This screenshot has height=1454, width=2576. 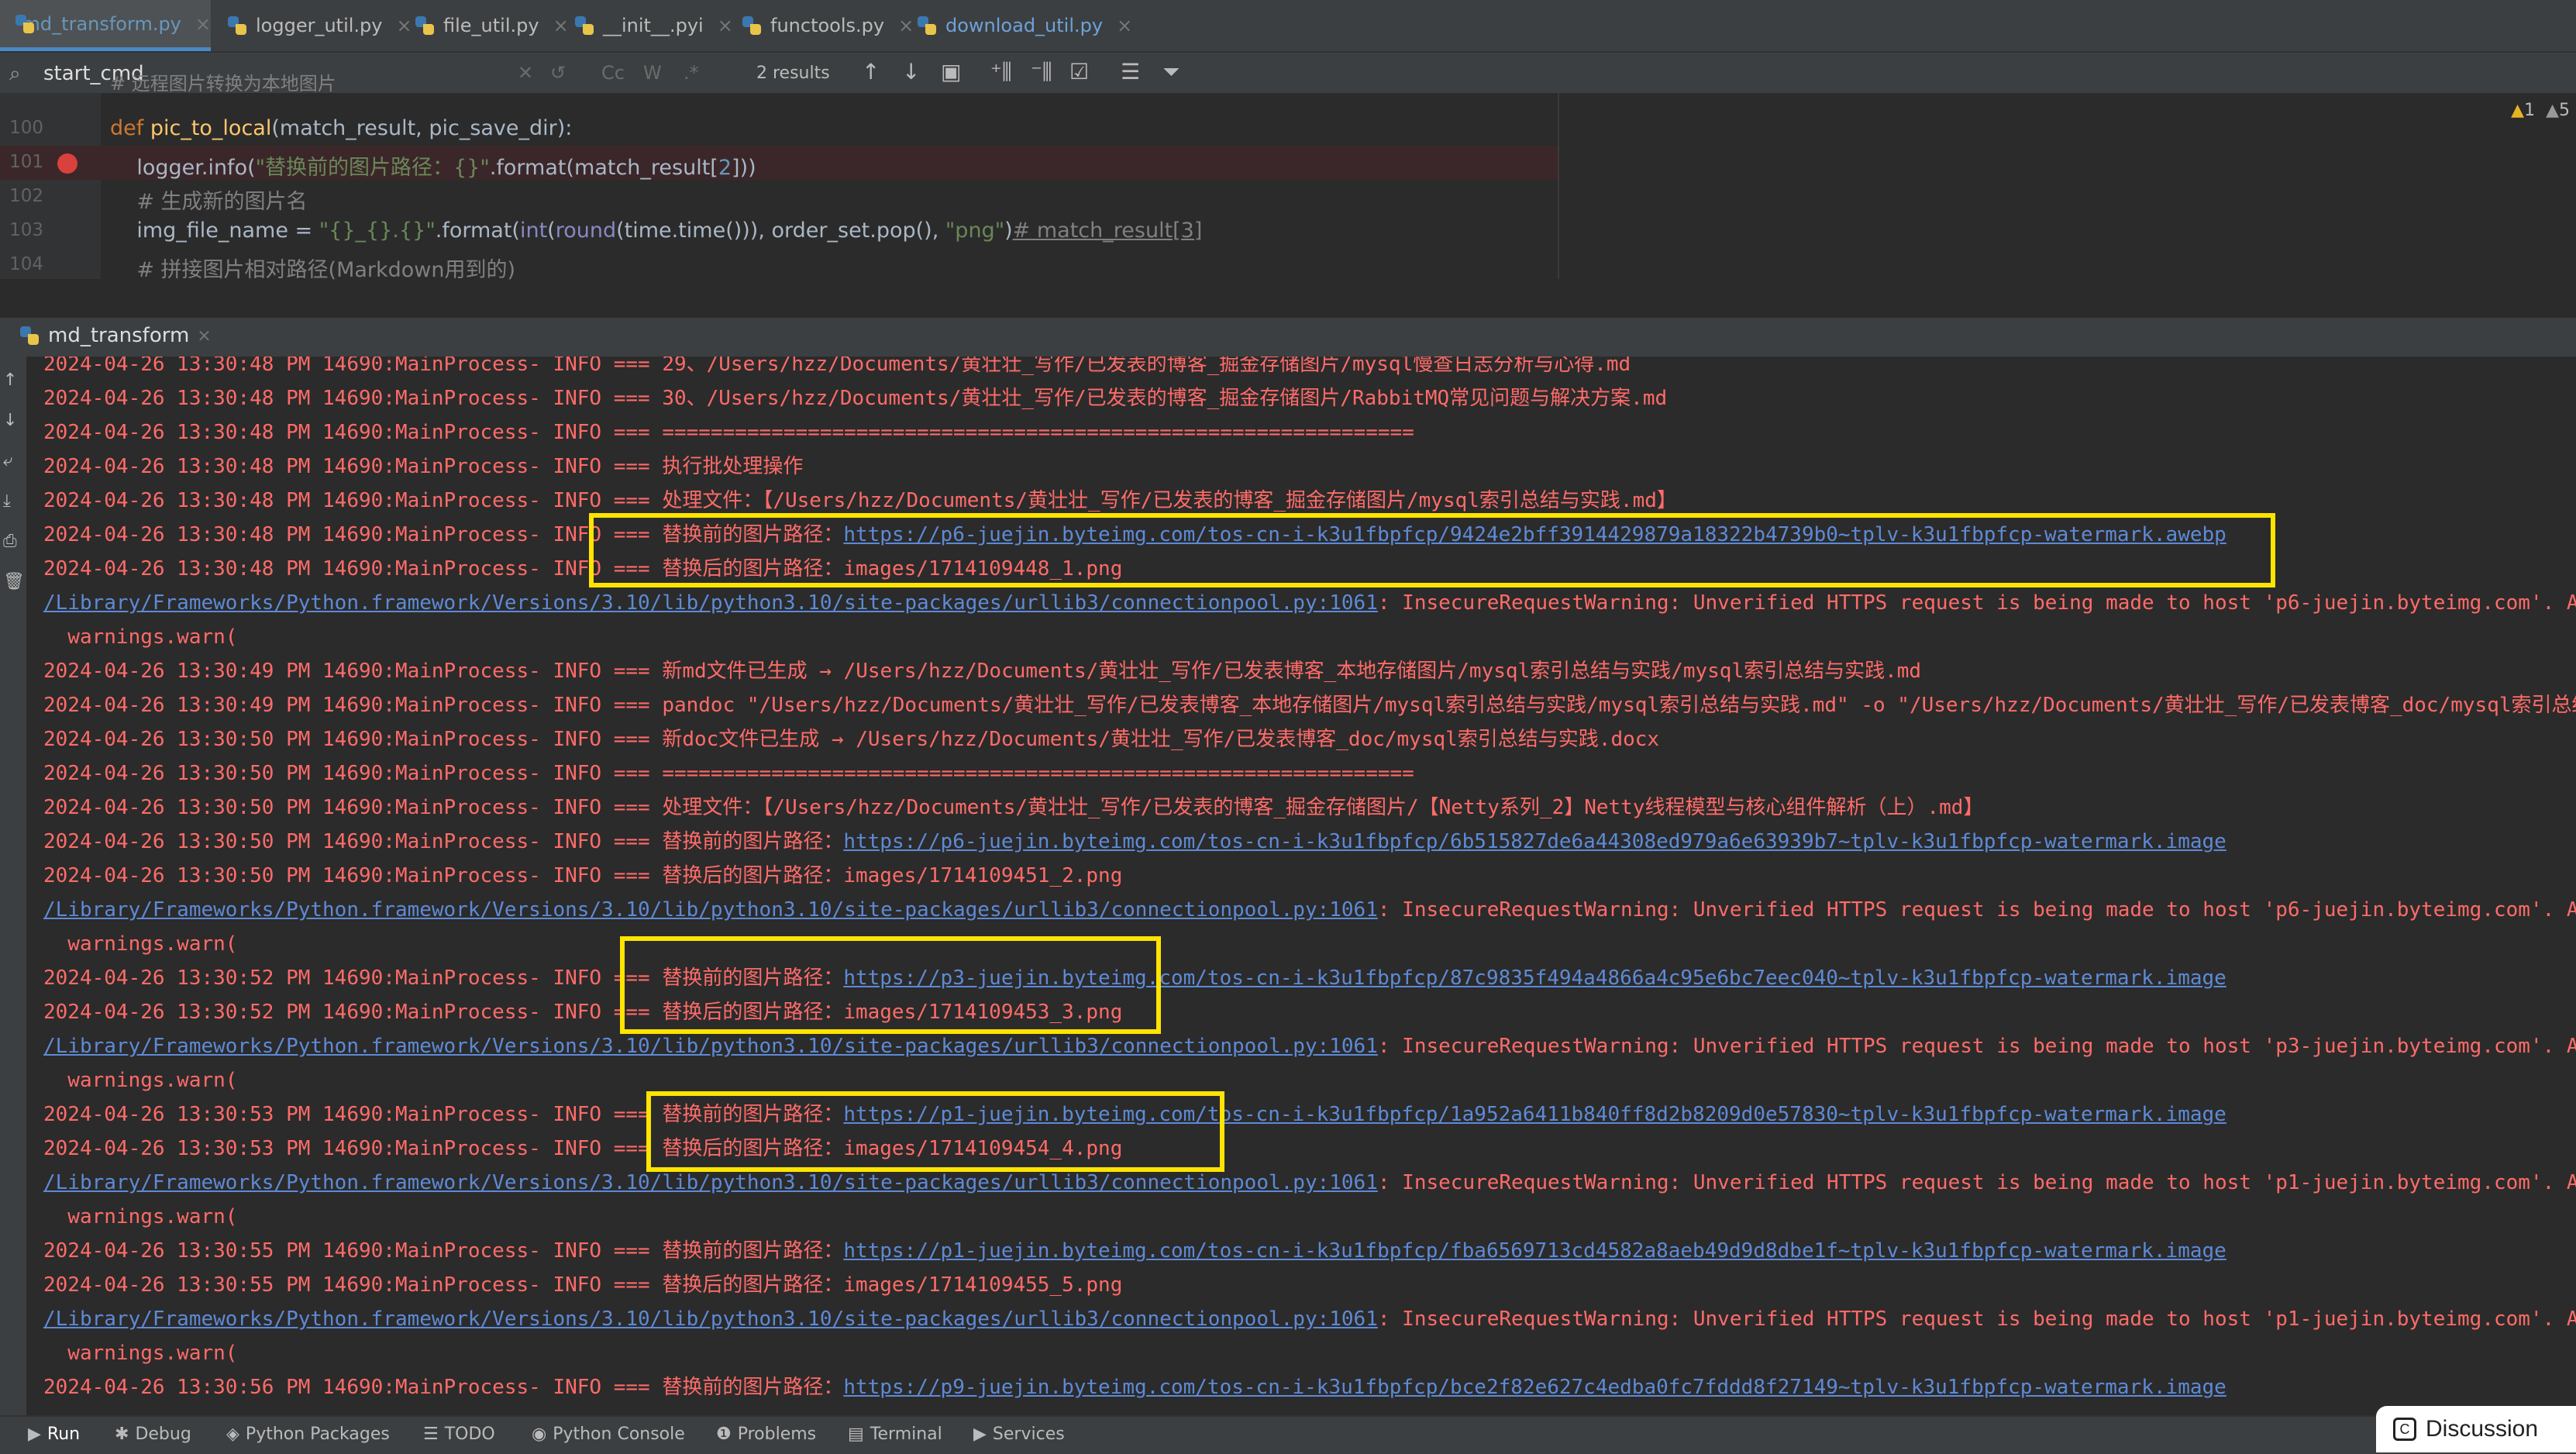 What do you see at coordinates (232, 1434) in the screenshot?
I see `layers-icon: ◈` at bounding box center [232, 1434].